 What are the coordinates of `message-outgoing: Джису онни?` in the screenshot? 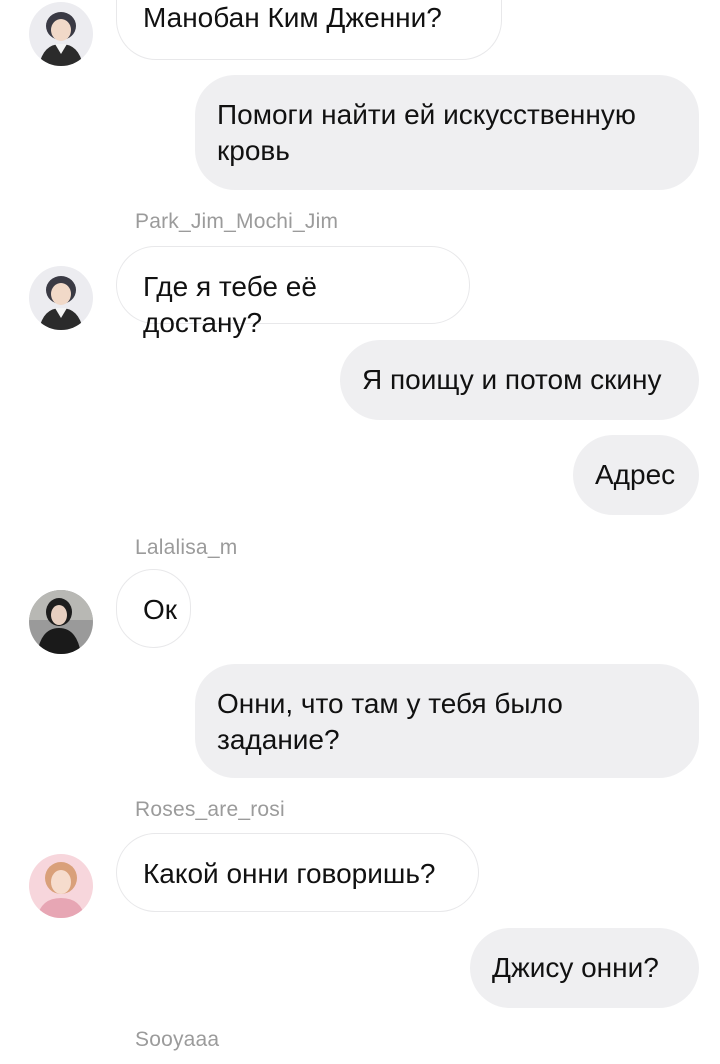 It's located at (584, 968).